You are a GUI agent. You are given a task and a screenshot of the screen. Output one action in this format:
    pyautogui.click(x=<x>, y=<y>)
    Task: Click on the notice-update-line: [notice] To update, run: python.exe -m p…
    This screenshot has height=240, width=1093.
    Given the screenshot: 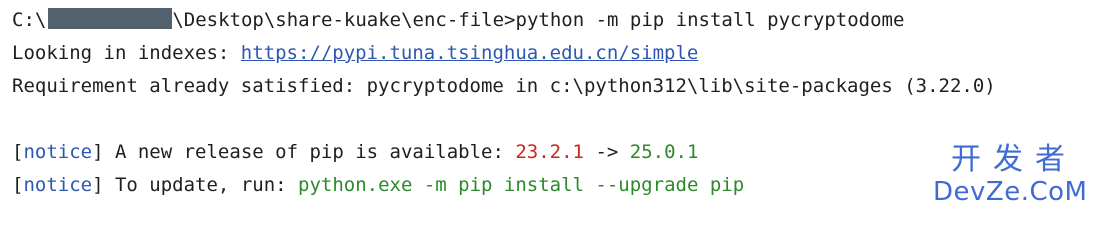 What is the action you would take?
    pyautogui.click(x=552, y=185)
    